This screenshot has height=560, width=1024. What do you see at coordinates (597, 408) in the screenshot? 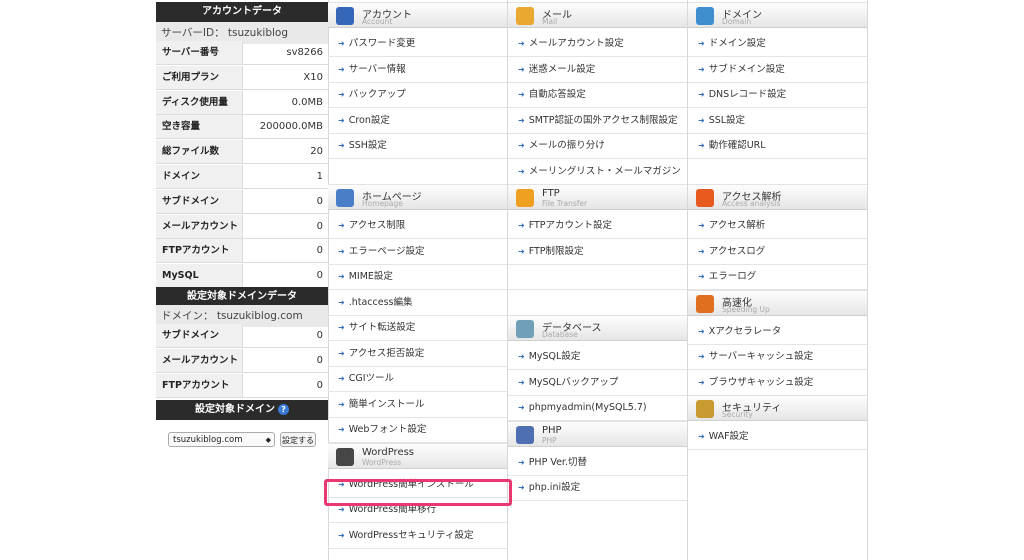
I see `menu-item: ➜ phpmyadmin(MySQL5.7)` at bounding box center [597, 408].